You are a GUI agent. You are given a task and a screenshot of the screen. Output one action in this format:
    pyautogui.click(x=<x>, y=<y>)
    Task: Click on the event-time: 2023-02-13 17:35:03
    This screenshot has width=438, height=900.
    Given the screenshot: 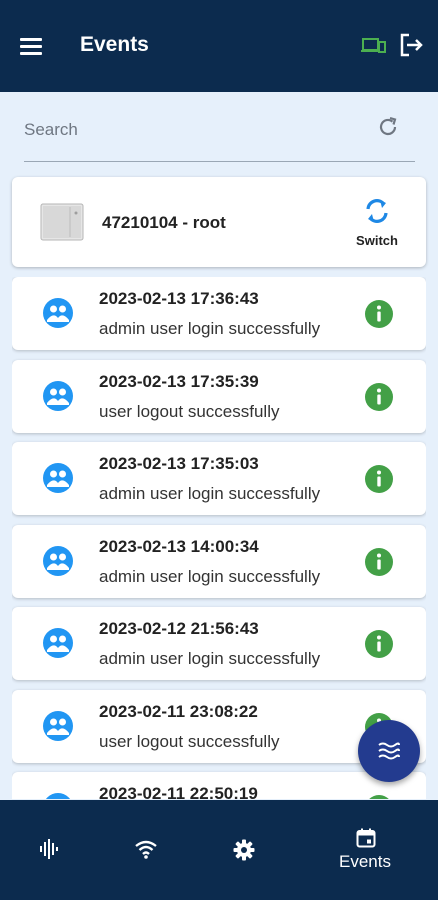 What is the action you would take?
    pyautogui.click(x=179, y=463)
    